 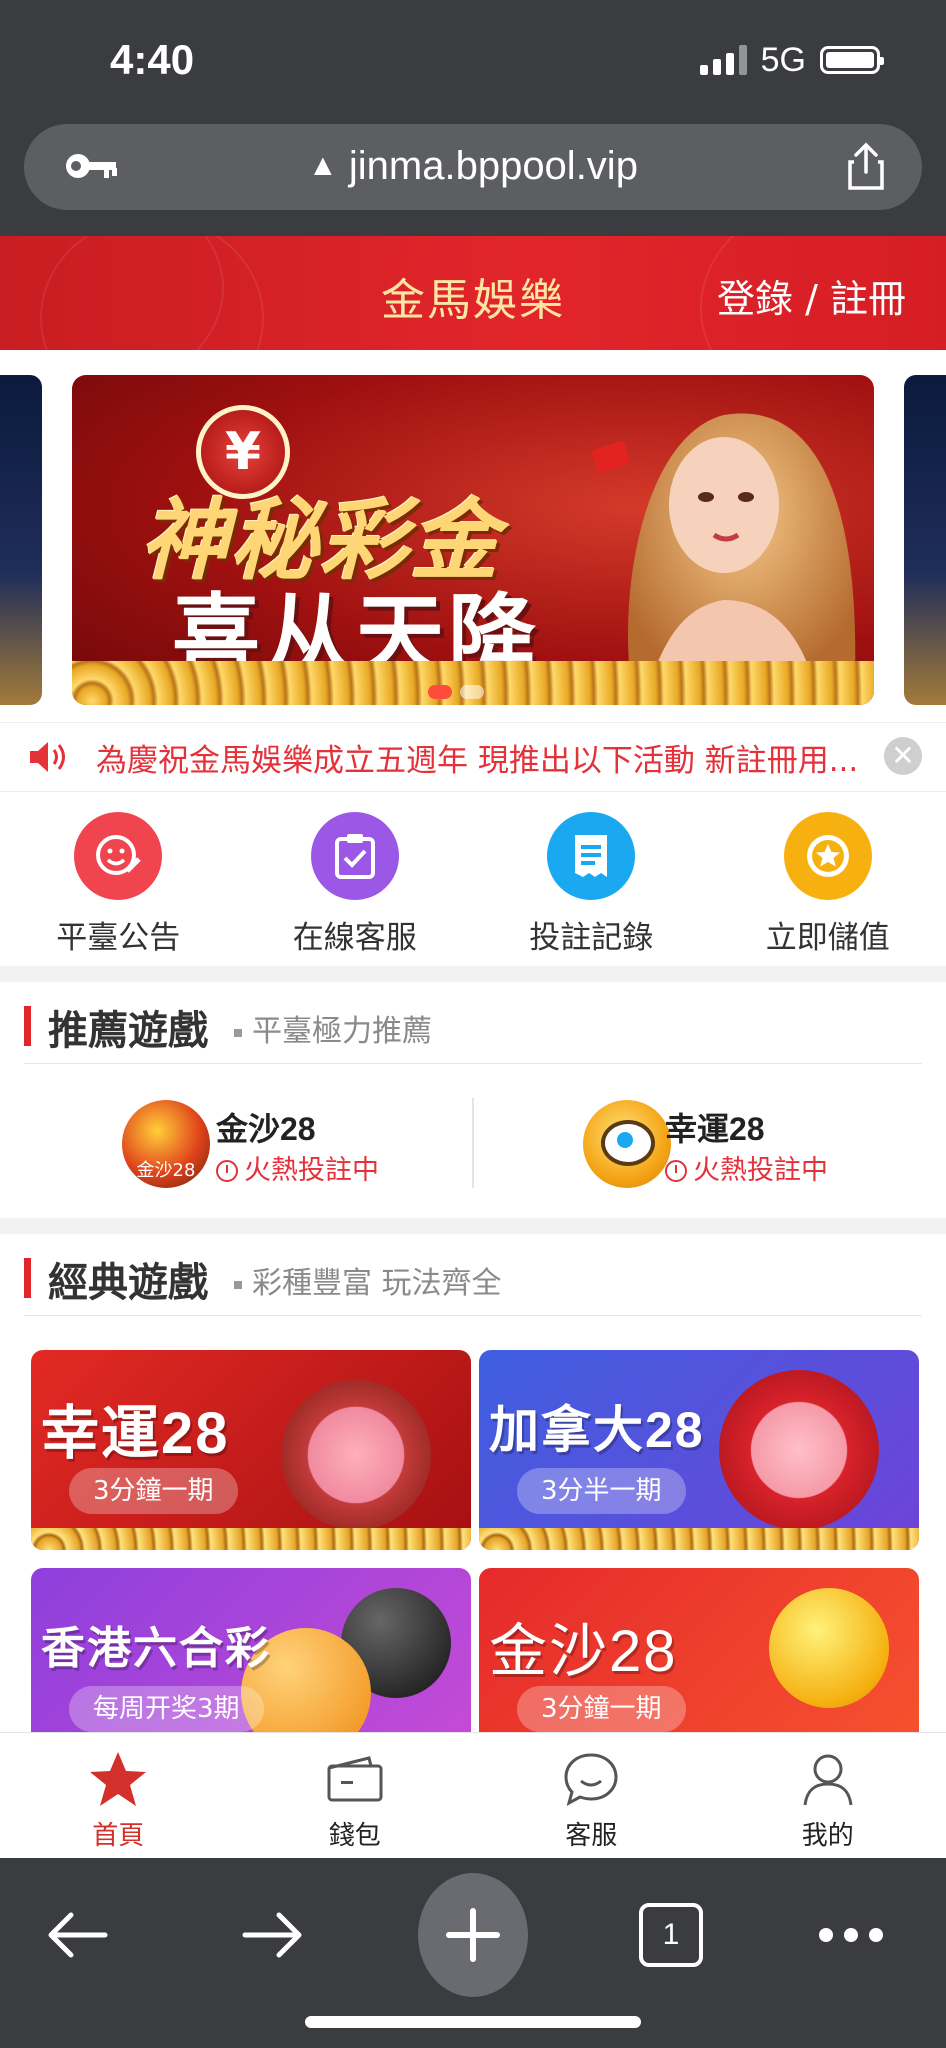 I want to click on tab-switcher-button: 1, so click(x=671, y=1935).